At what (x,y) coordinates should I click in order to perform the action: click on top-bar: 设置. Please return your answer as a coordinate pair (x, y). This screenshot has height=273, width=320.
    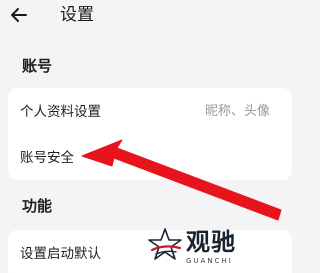
    Looking at the image, I should click on (150, 18).